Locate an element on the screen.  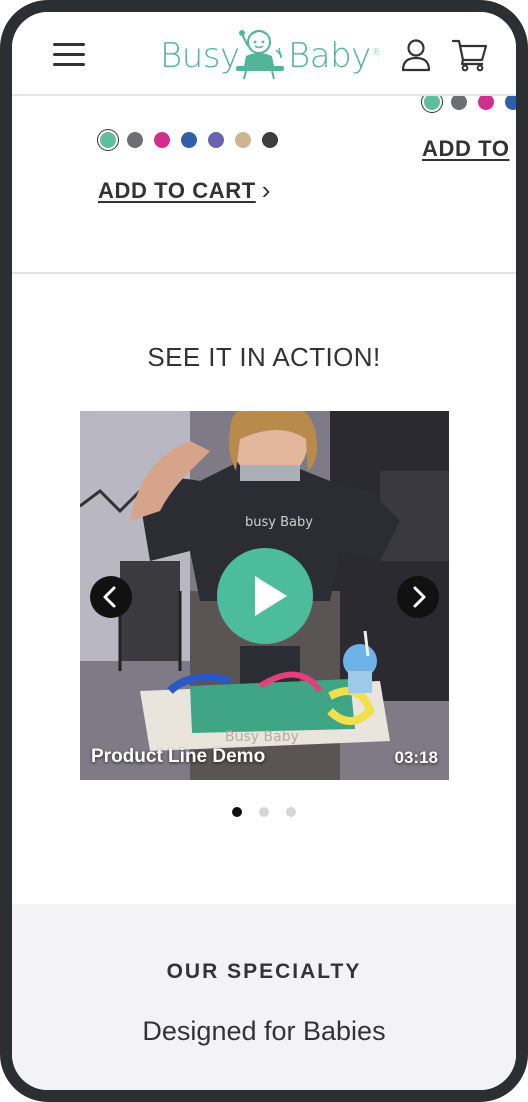
next-slide-button is located at coordinates (418, 597).